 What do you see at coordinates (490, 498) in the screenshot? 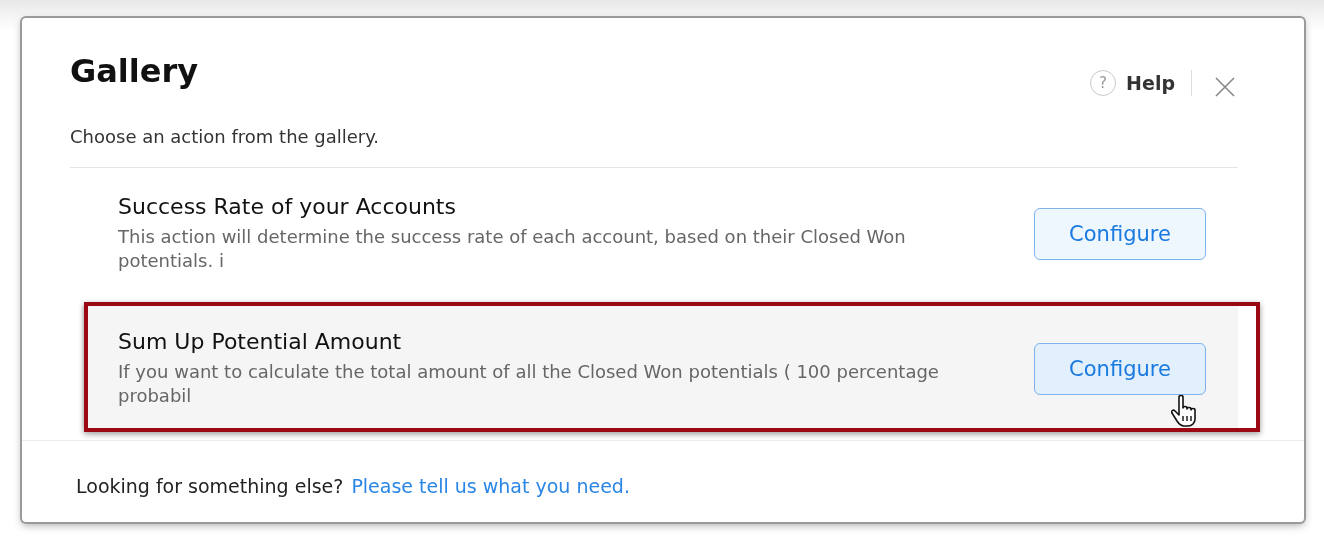
I see `feedback-link: Please tell us what you need.` at bounding box center [490, 498].